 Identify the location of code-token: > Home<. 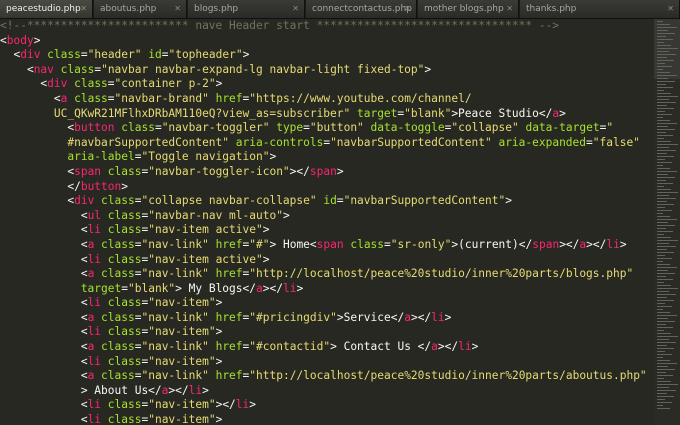
(293, 244).